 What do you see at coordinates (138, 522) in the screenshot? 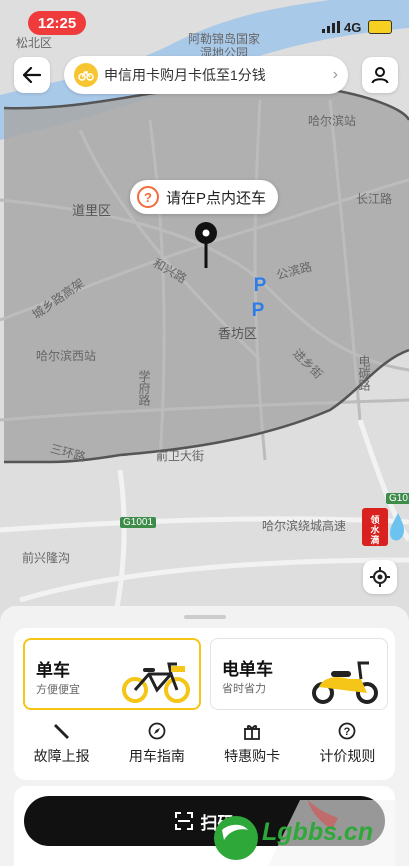
I see `map-label-g1001: G1001` at bounding box center [138, 522].